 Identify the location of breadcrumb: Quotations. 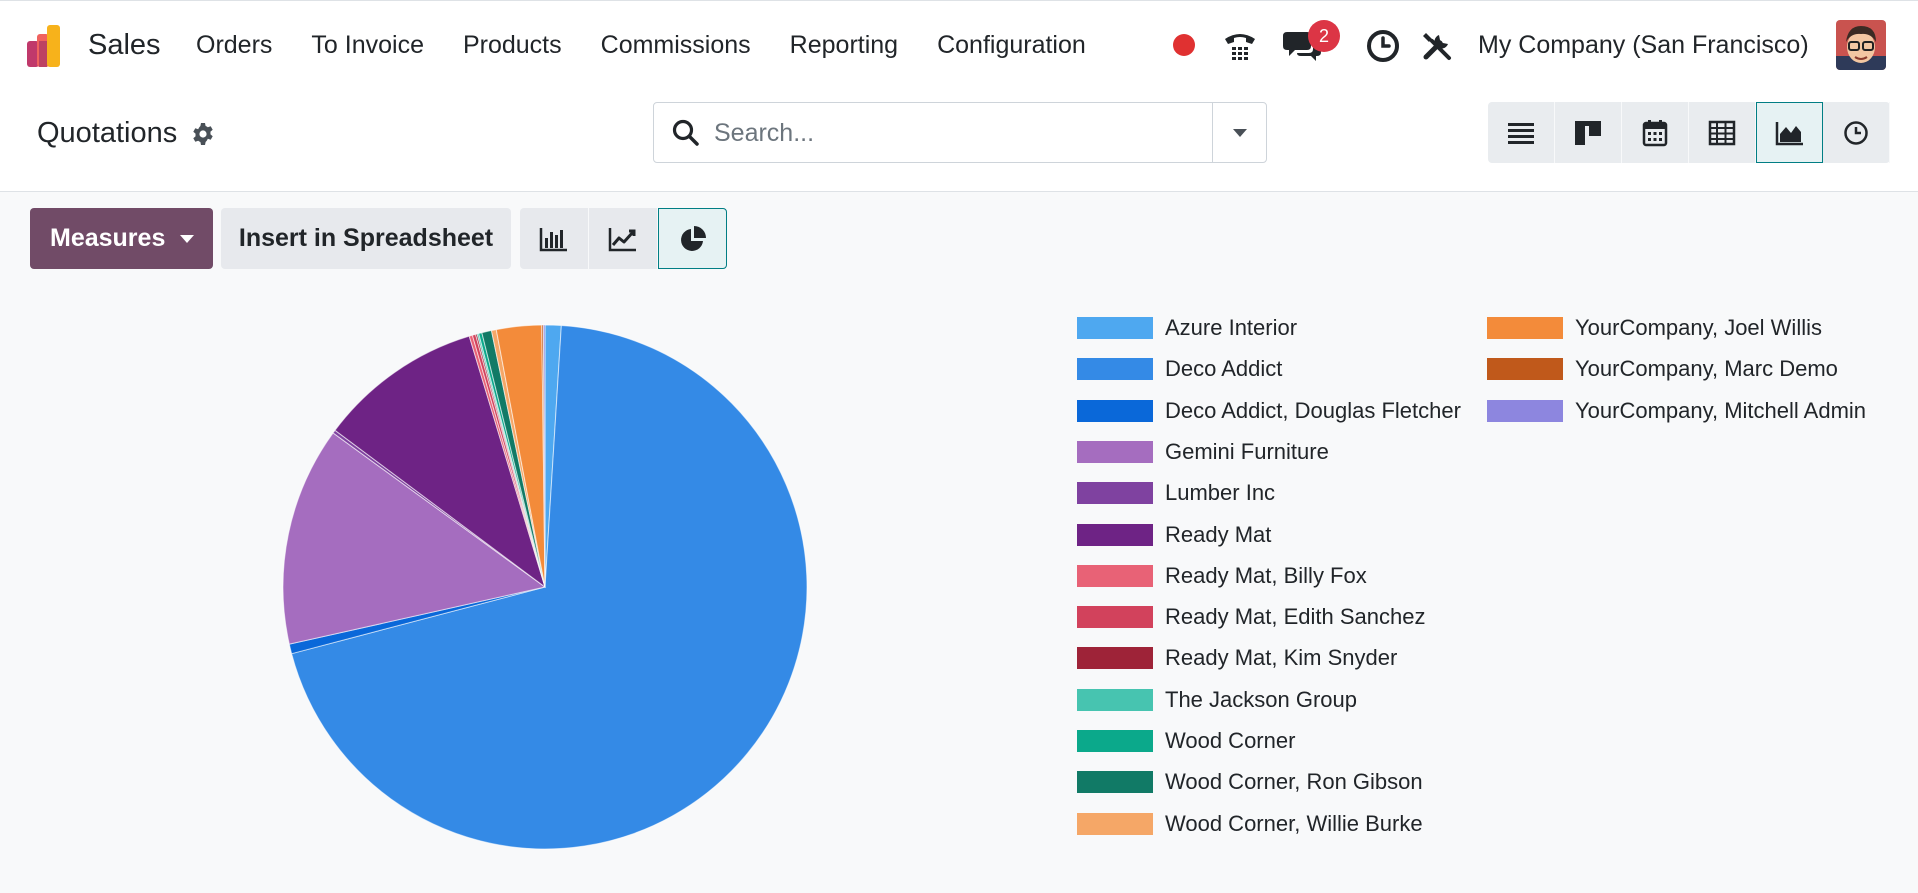
(126, 133).